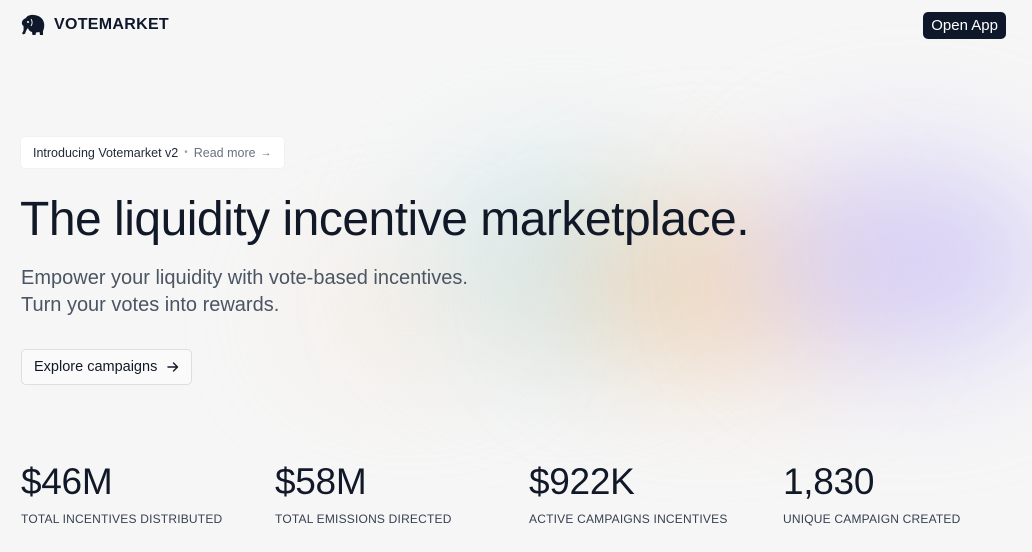  I want to click on arrow-right-icon, so click(173, 367).